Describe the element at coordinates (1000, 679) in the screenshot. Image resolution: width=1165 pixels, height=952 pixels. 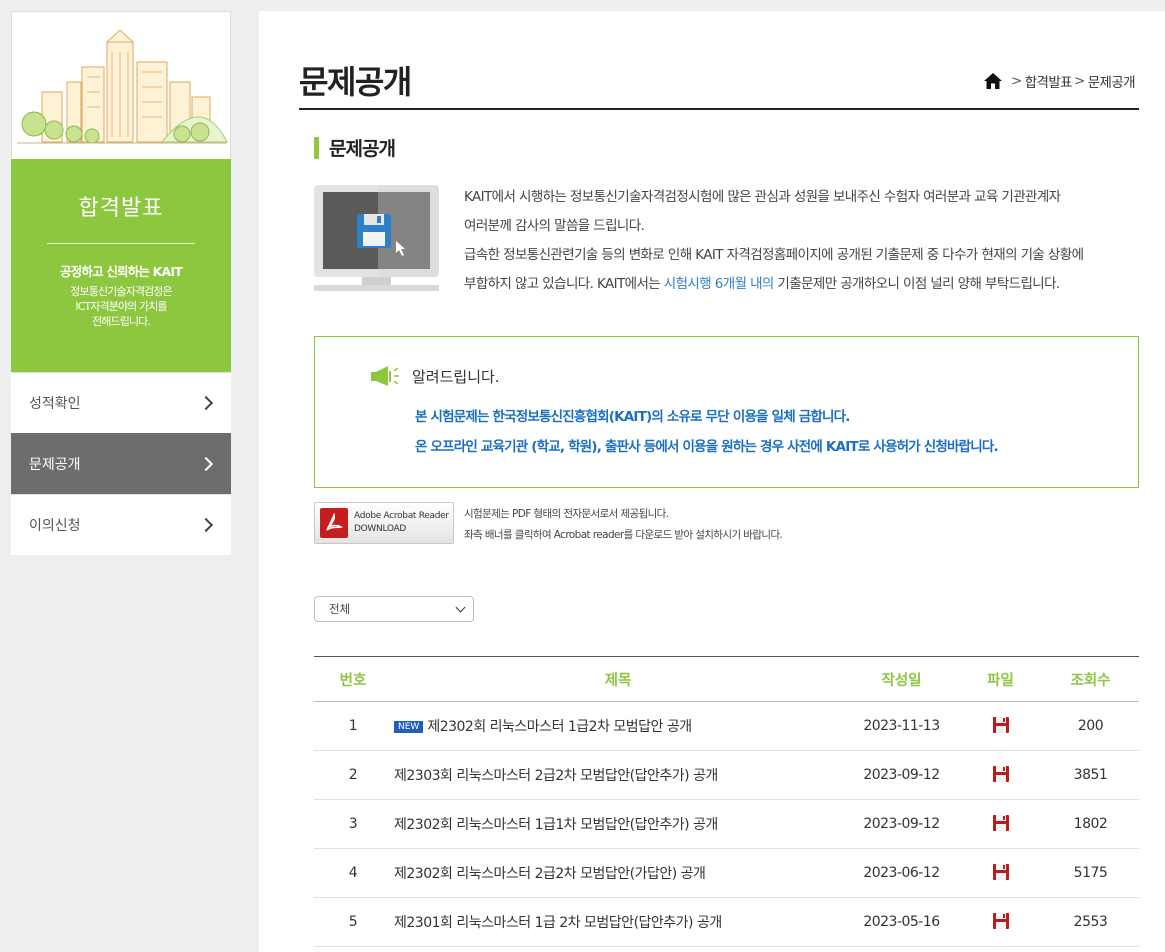
I see `column-header-file: 파일` at that location.